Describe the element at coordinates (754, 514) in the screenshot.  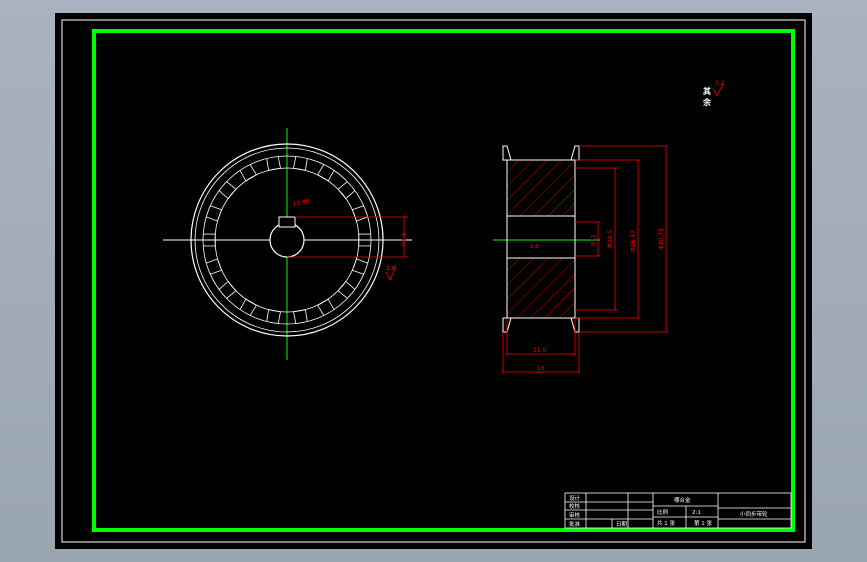
I see `tb-part-name: 小同步带轮` at that location.